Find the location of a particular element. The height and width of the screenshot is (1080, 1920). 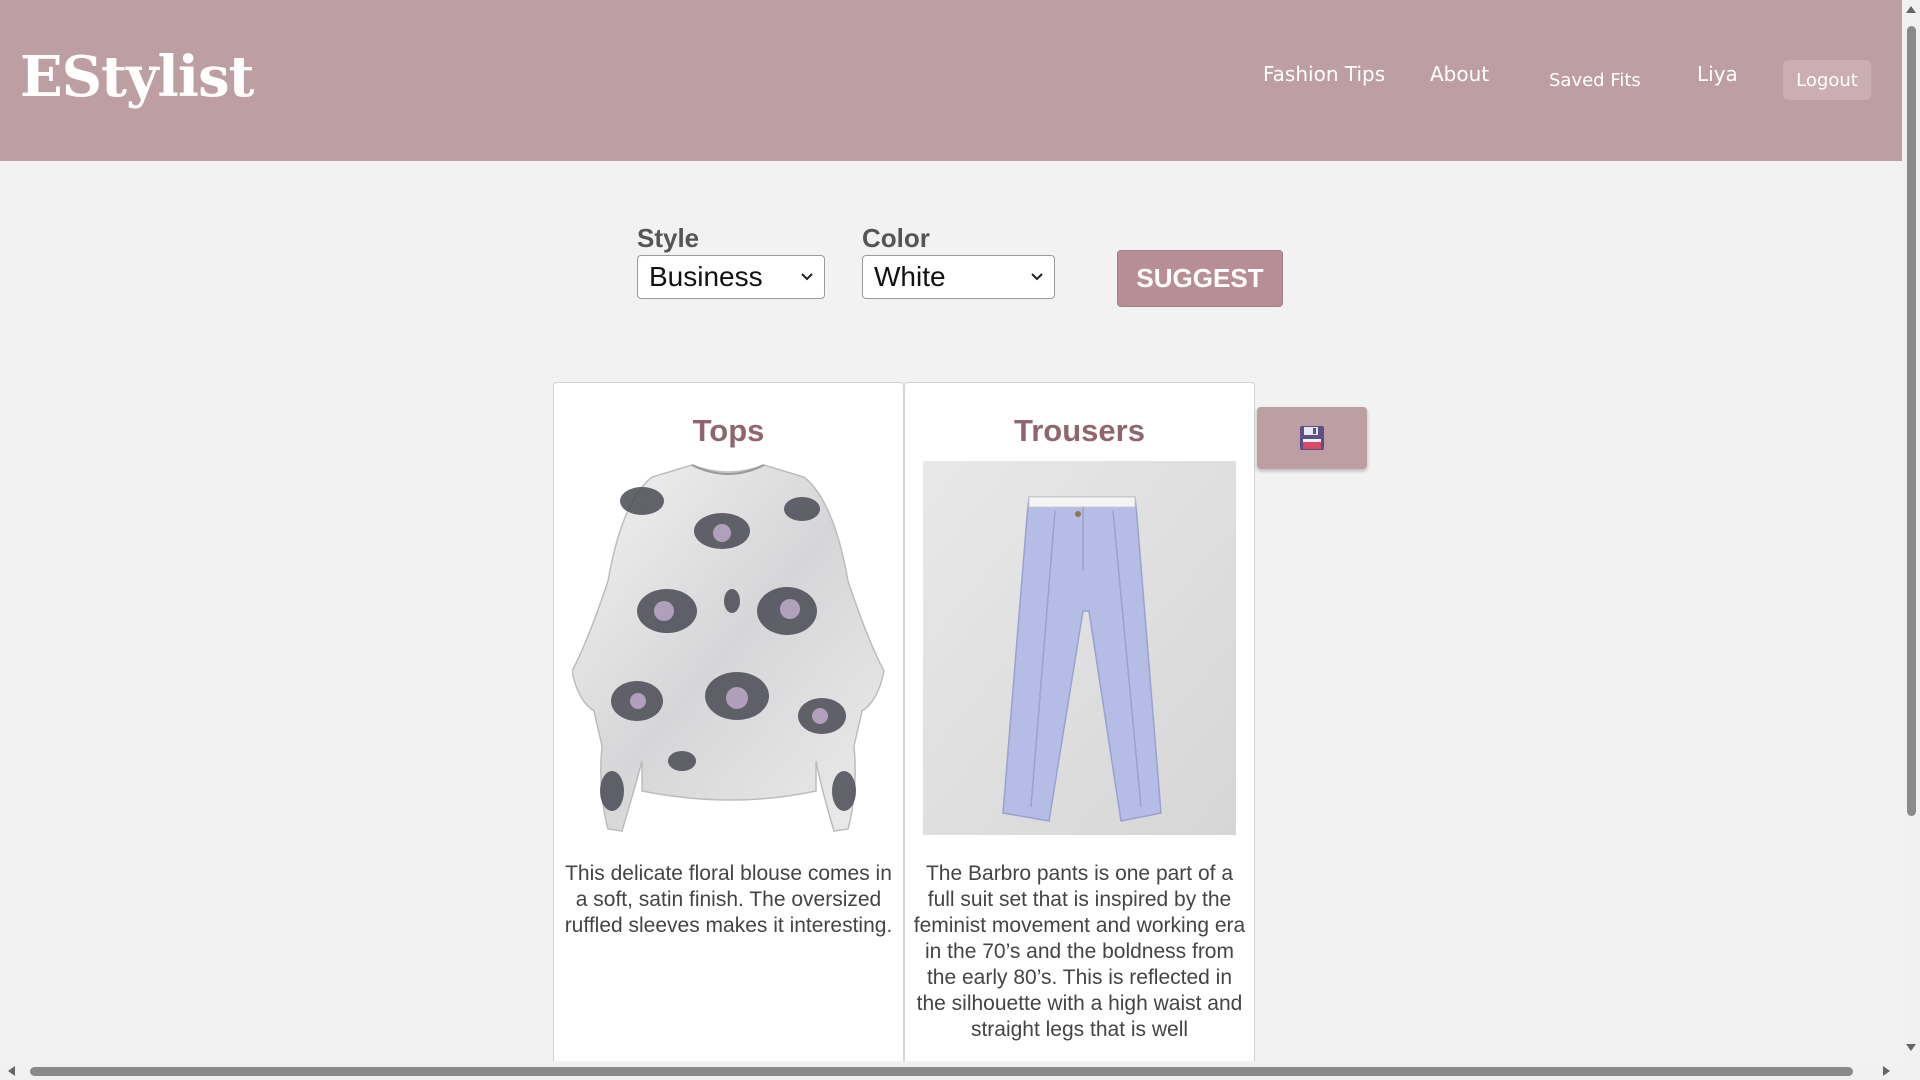

nav-user: Liya is located at coordinates (1717, 74).